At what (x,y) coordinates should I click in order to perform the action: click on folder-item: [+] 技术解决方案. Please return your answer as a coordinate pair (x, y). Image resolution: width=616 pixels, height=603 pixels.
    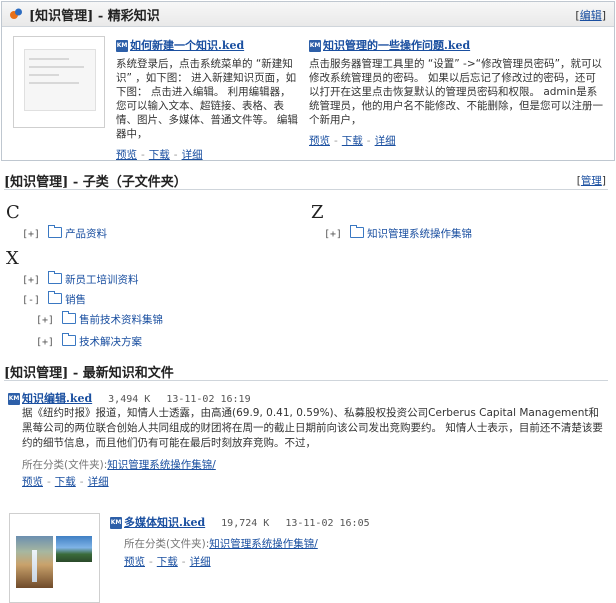
    Looking at the image, I should click on (89, 341).